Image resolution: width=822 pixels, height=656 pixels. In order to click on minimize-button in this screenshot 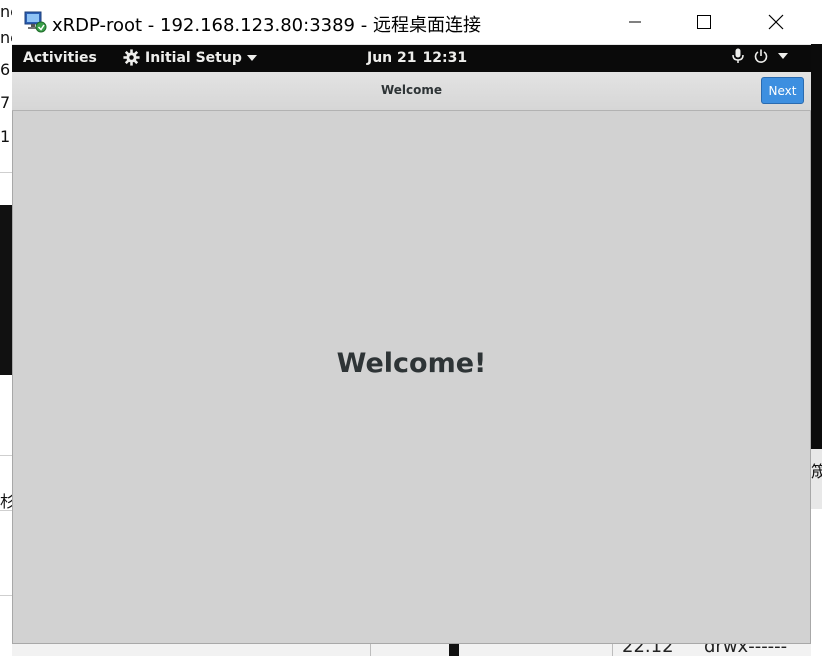, I will do `click(635, 22)`.